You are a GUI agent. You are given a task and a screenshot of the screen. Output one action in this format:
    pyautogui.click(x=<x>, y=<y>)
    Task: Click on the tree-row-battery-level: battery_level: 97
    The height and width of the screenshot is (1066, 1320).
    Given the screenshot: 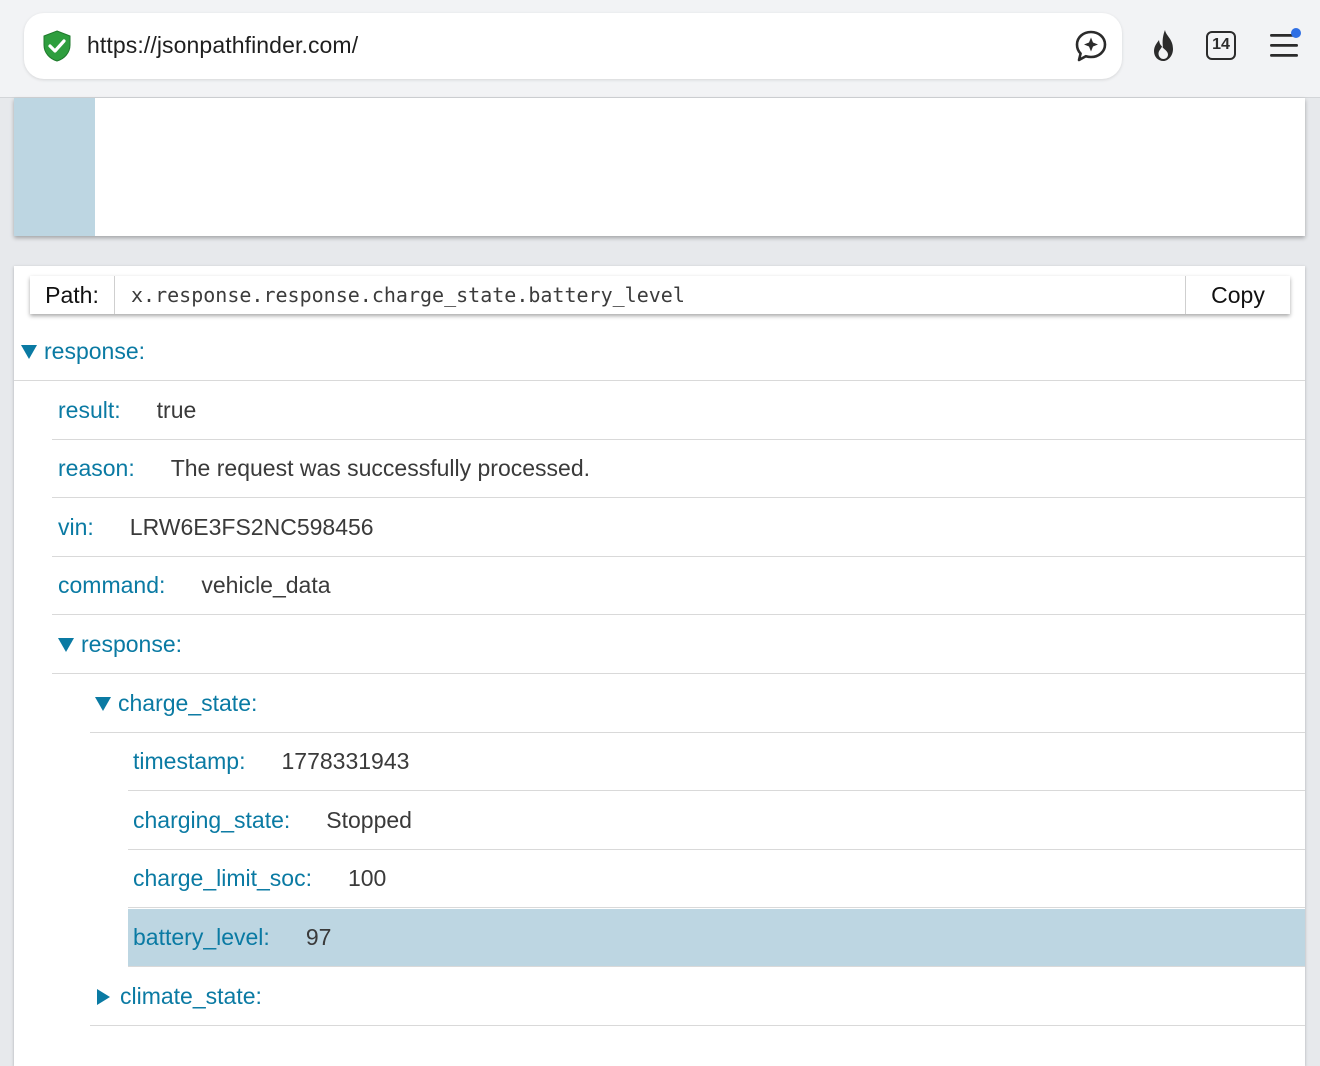 What is the action you would take?
    pyautogui.click(x=716, y=938)
    